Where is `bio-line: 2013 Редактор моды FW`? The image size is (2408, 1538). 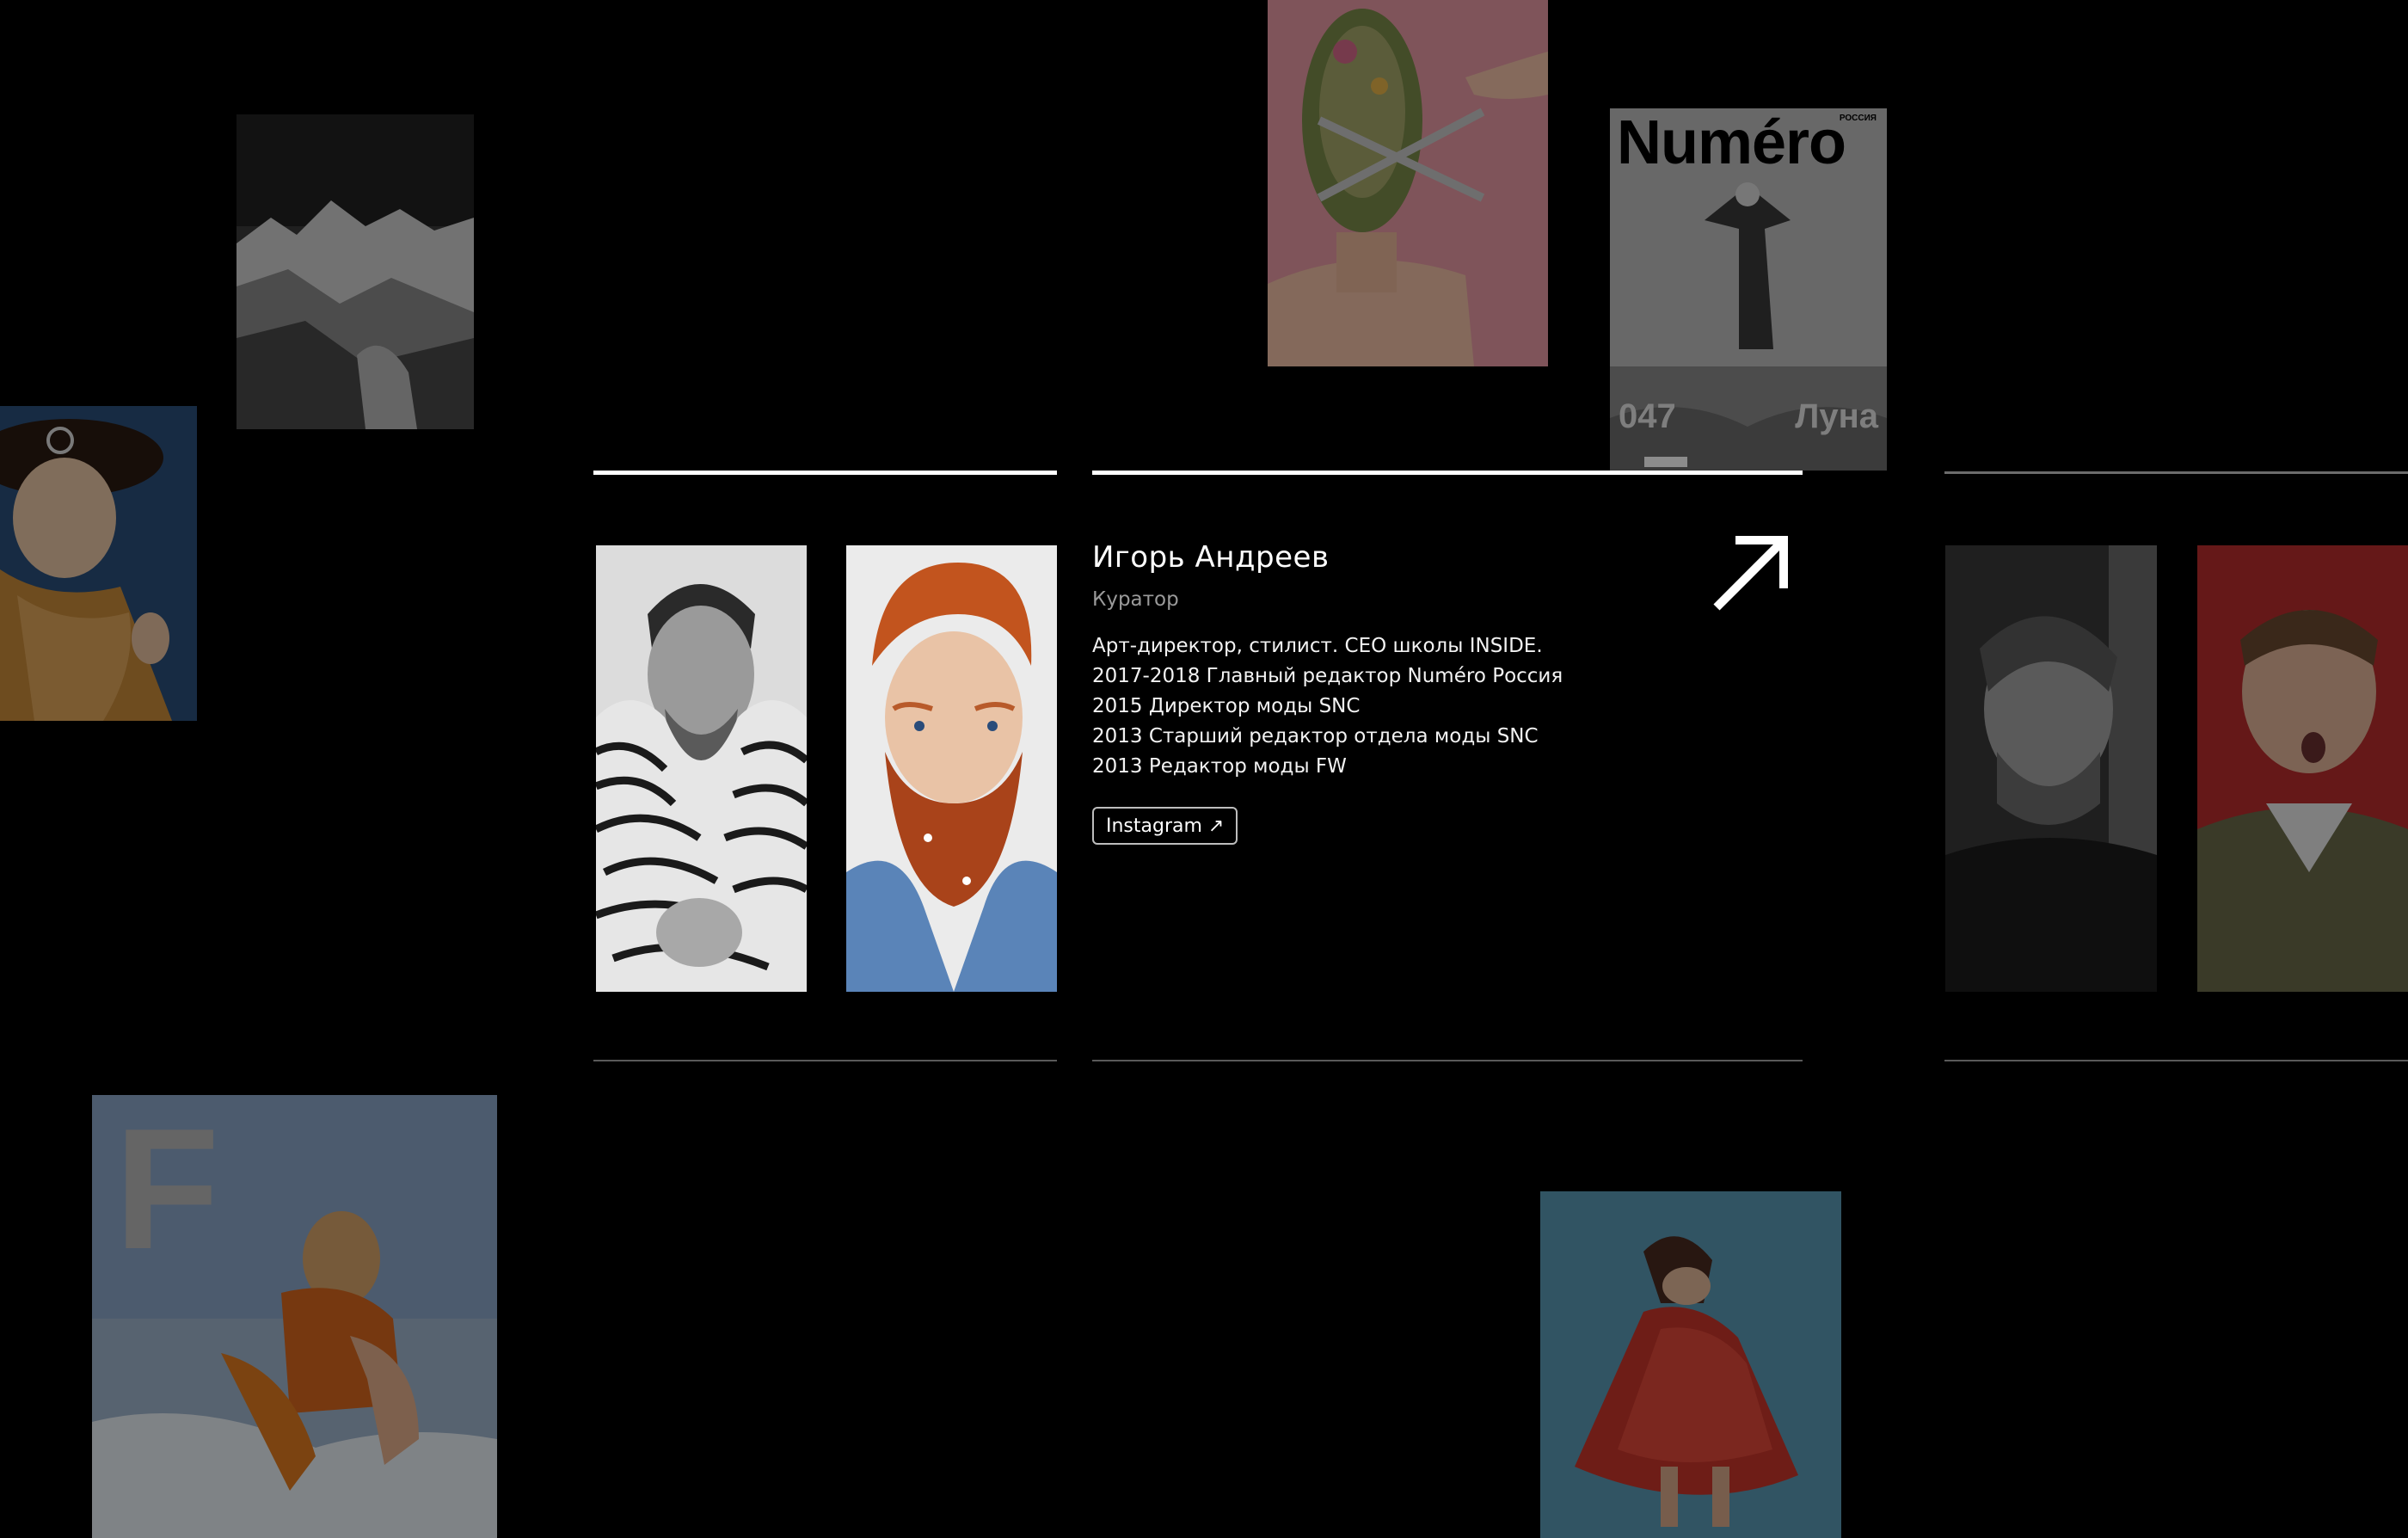
bio-line: 2013 Редактор моды FW is located at coordinates (1219, 766).